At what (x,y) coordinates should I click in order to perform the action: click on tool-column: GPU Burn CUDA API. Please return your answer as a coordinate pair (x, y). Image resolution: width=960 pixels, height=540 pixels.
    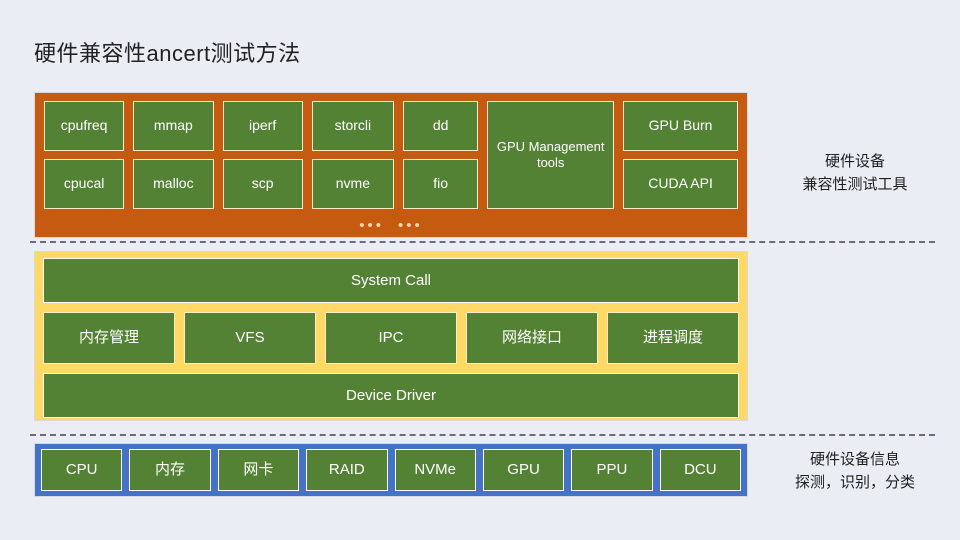
    Looking at the image, I should click on (681, 155).